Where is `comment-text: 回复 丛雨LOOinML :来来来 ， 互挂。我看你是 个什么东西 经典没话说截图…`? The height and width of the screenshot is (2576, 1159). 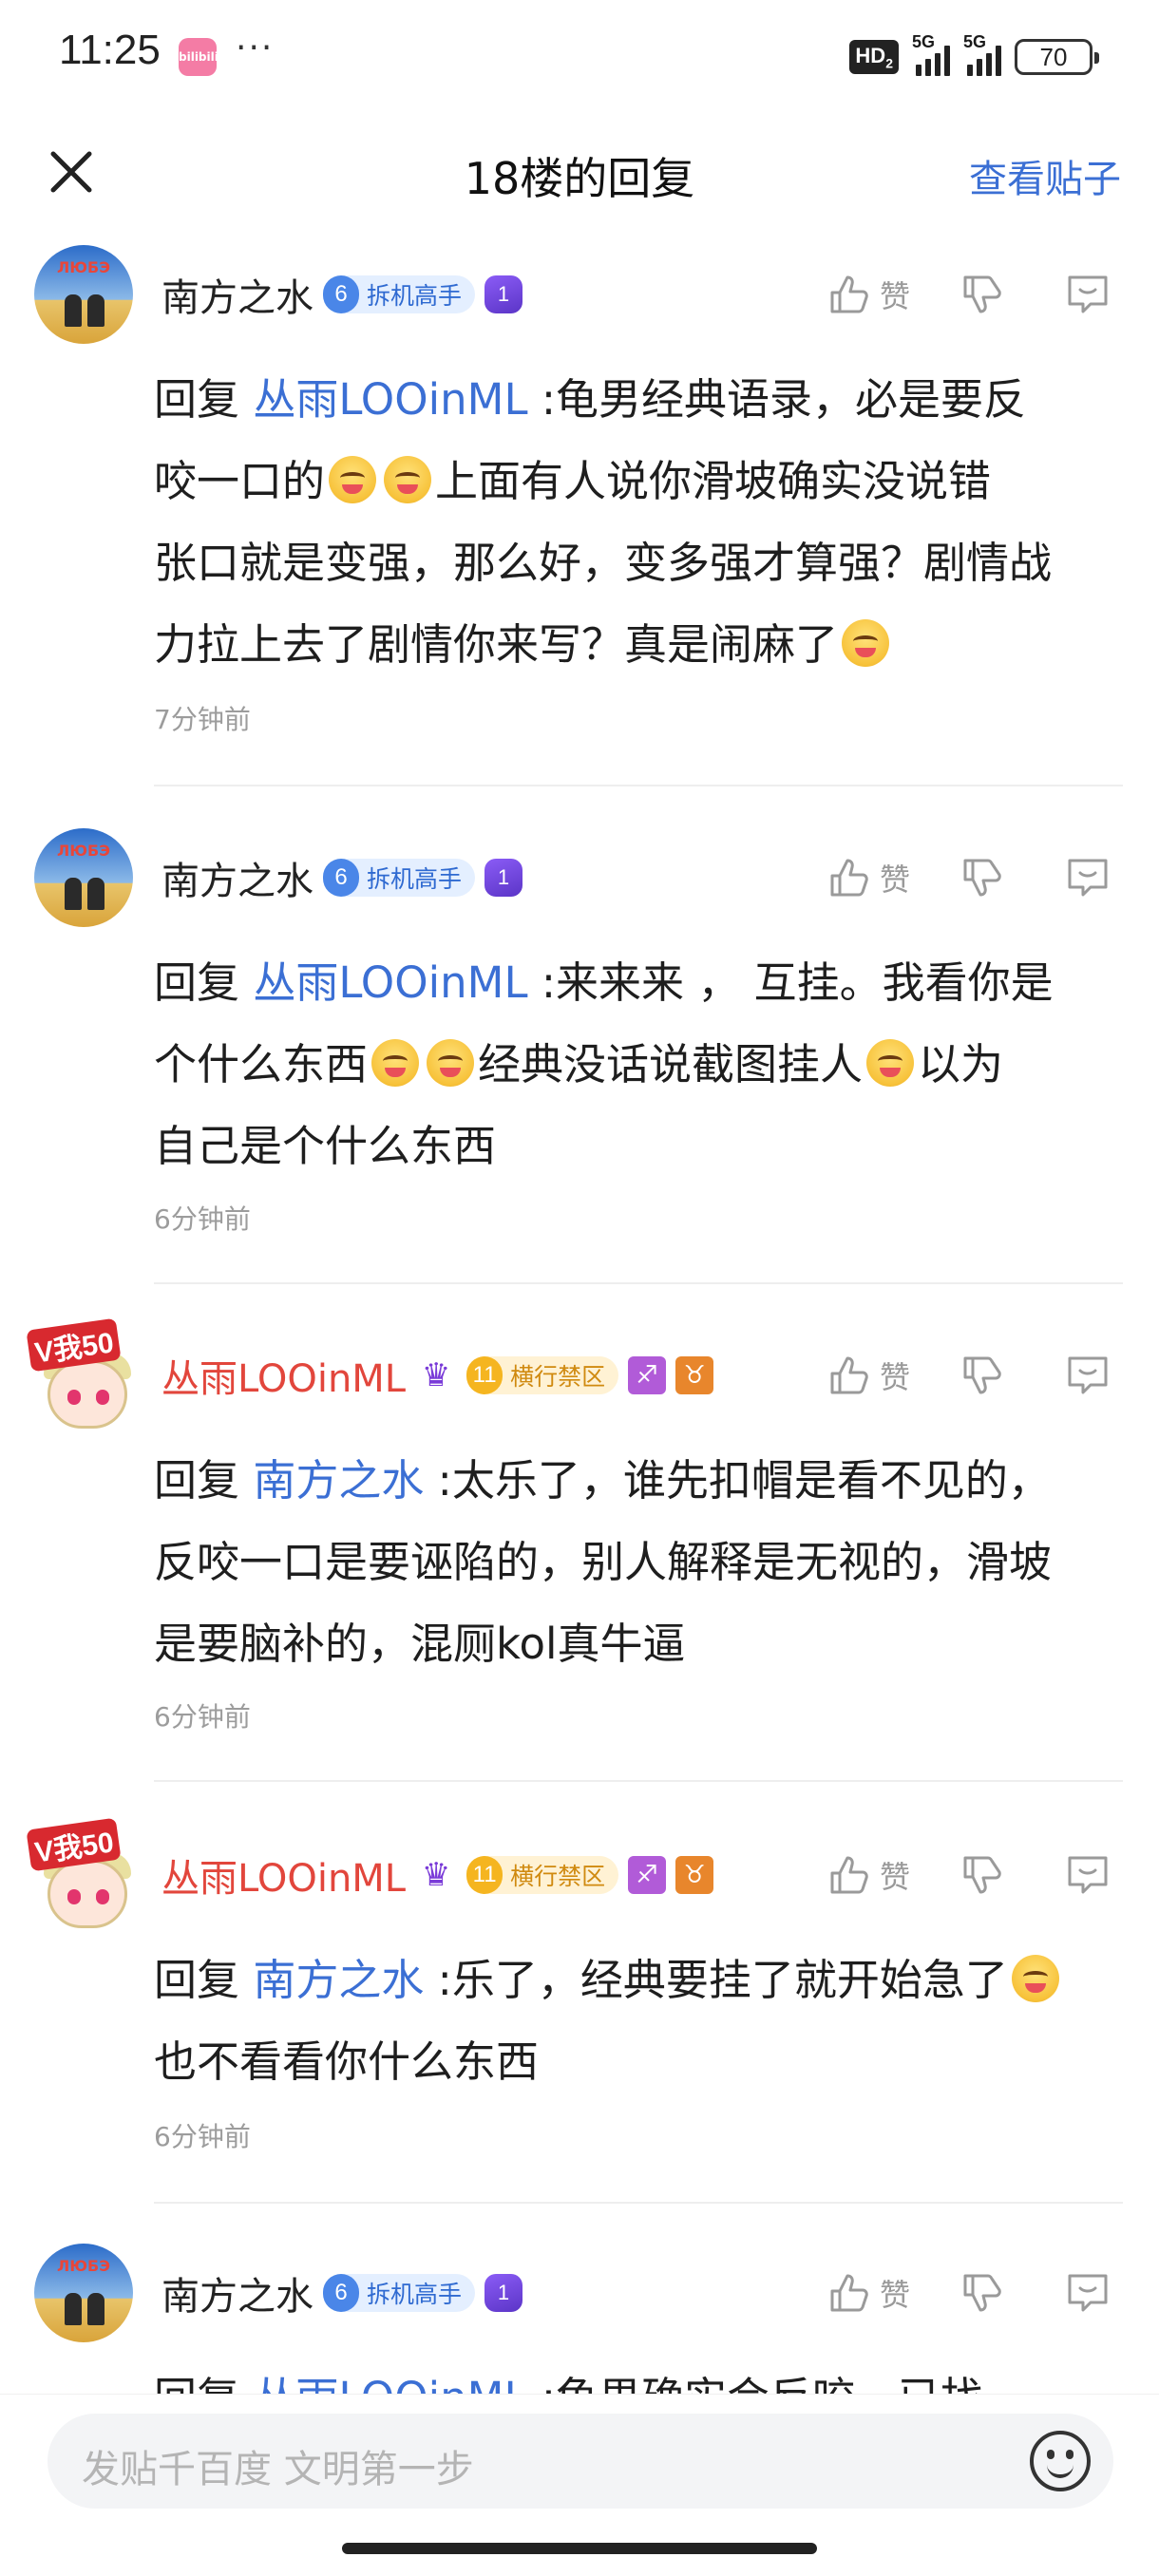
comment-text: 回复 丛雨LOOinML :来来来 ， 互挂。我看你是 个什么东西 经典没话说截图… is located at coordinates (604, 1064).